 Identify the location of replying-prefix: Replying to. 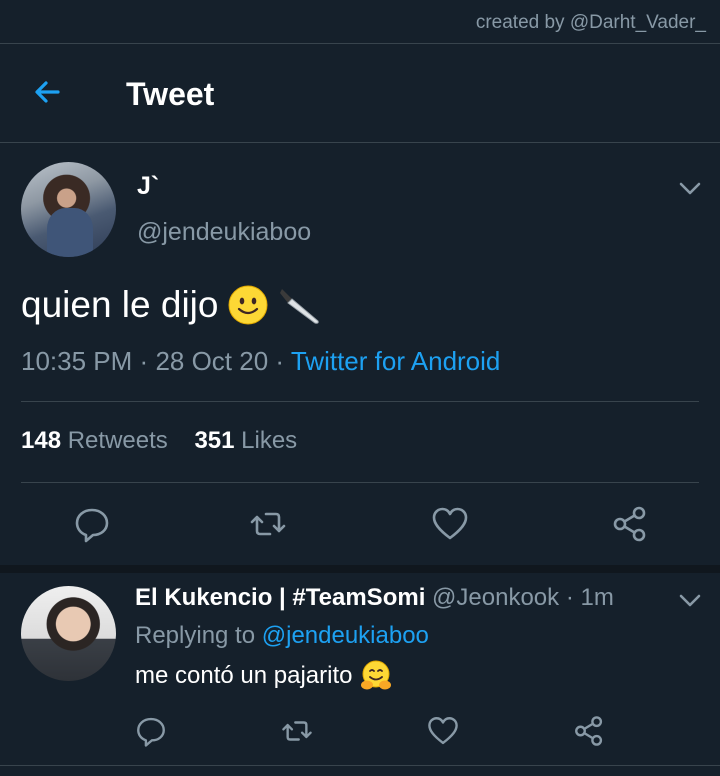
(195, 635).